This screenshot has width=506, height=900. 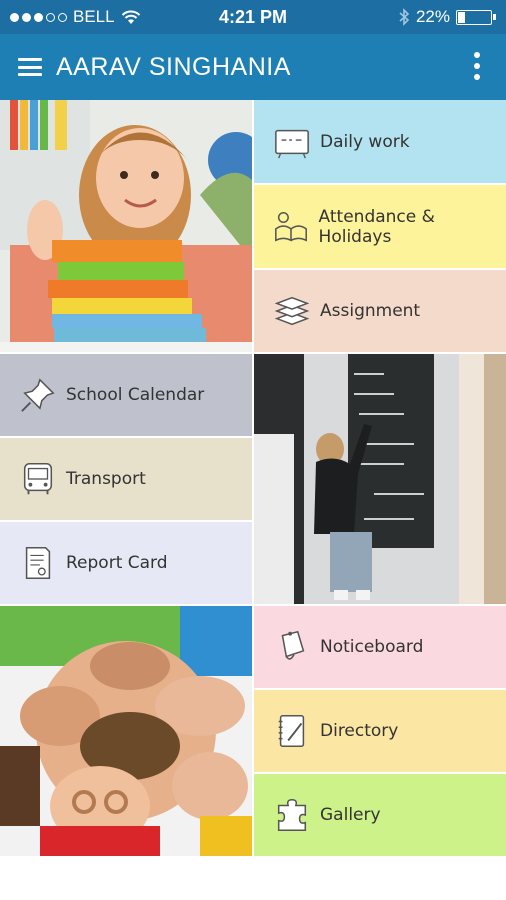 What do you see at coordinates (38, 479) in the screenshot?
I see `bus-icon` at bounding box center [38, 479].